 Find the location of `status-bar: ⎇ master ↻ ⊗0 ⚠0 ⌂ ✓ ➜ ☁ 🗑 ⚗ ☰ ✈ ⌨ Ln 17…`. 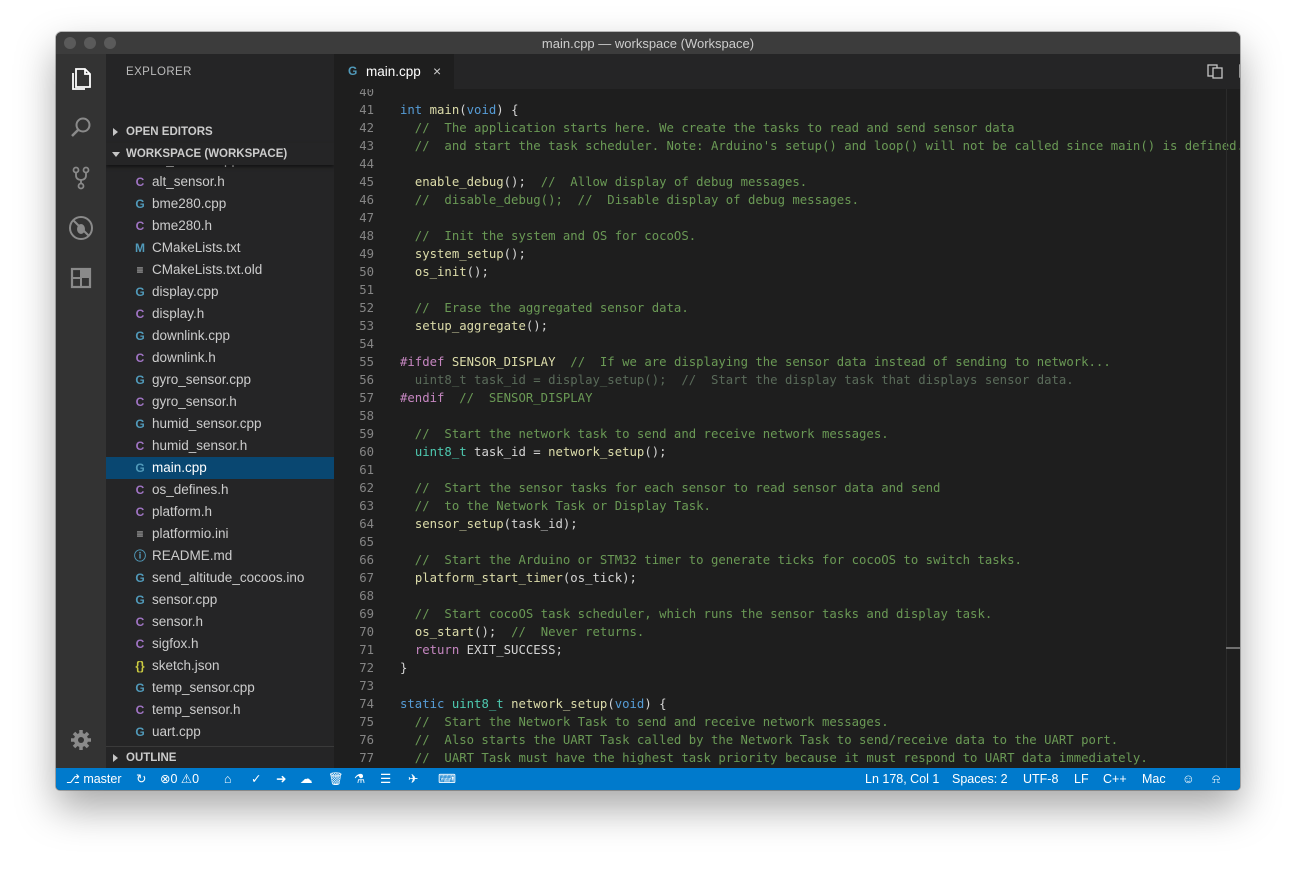

status-bar: ⎇ master ↻ ⊗0 ⚠0 ⌂ ✓ ➜ ☁ 🗑 ⚗ ☰ ✈ ⌨ Ln 17… is located at coordinates (648, 779).